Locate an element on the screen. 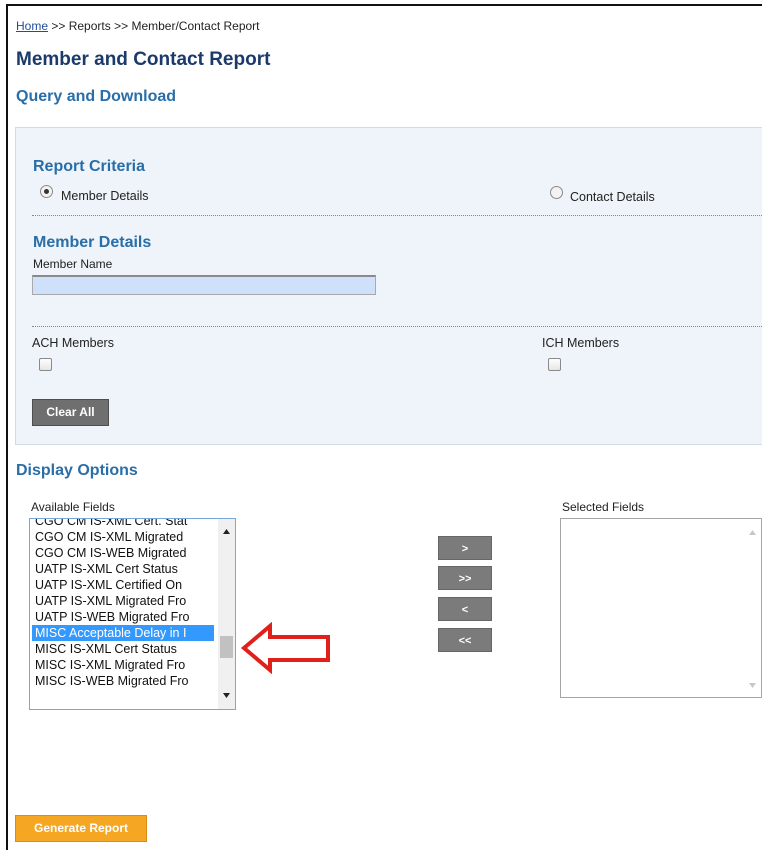 This screenshot has width=762, height=850. ach-members-checkbox is located at coordinates (45, 364).